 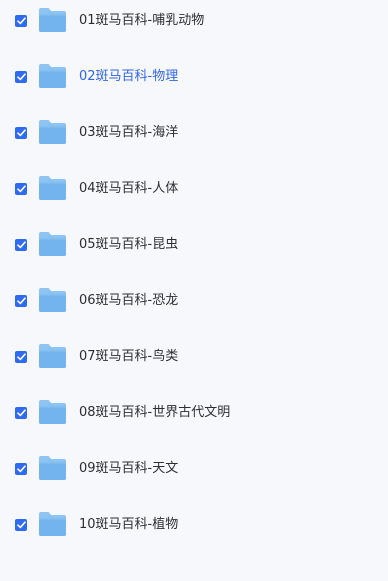 What do you see at coordinates (194, 546) in the screenshot?
I see `file-row: 10斑马百科-植物` at bounding box center [194, 546].